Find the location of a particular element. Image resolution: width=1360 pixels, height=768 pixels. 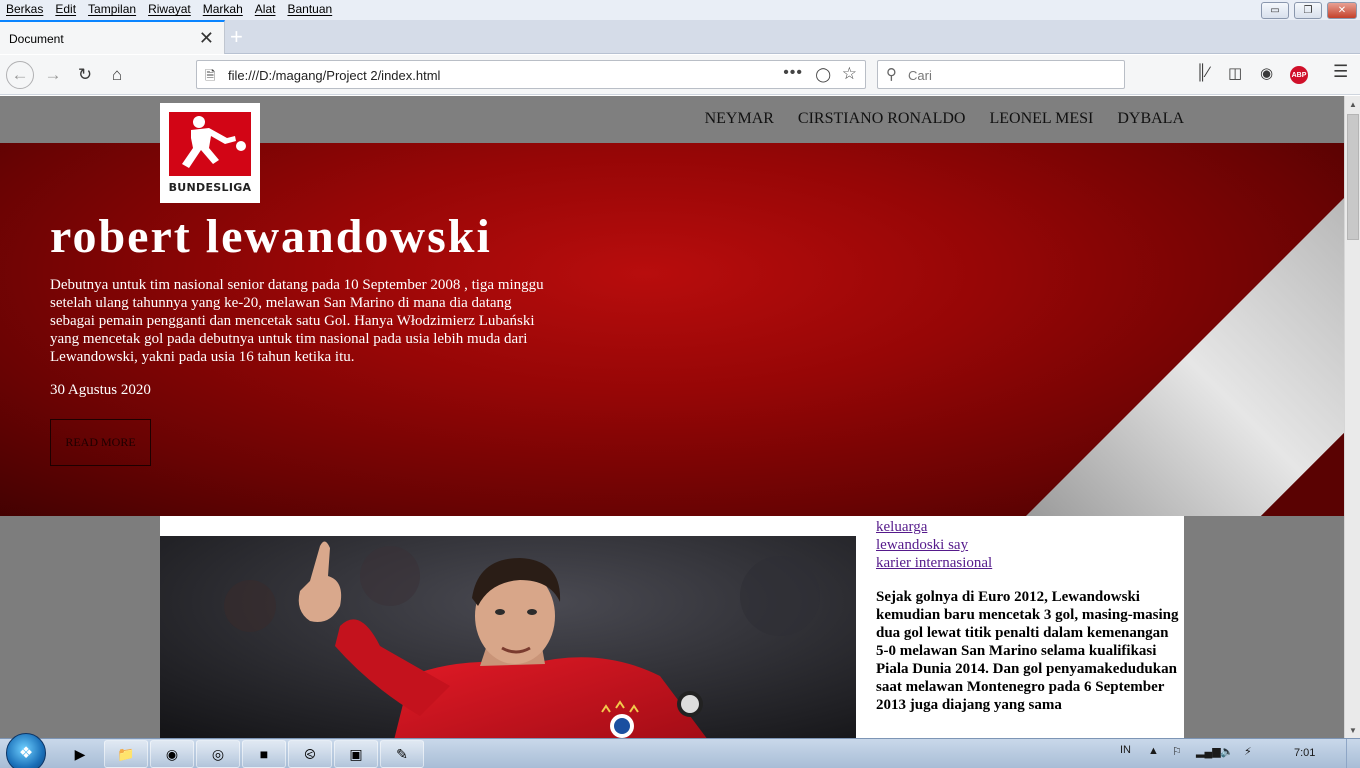

scrollbar-thumb is located at coordinates (1353, 177).